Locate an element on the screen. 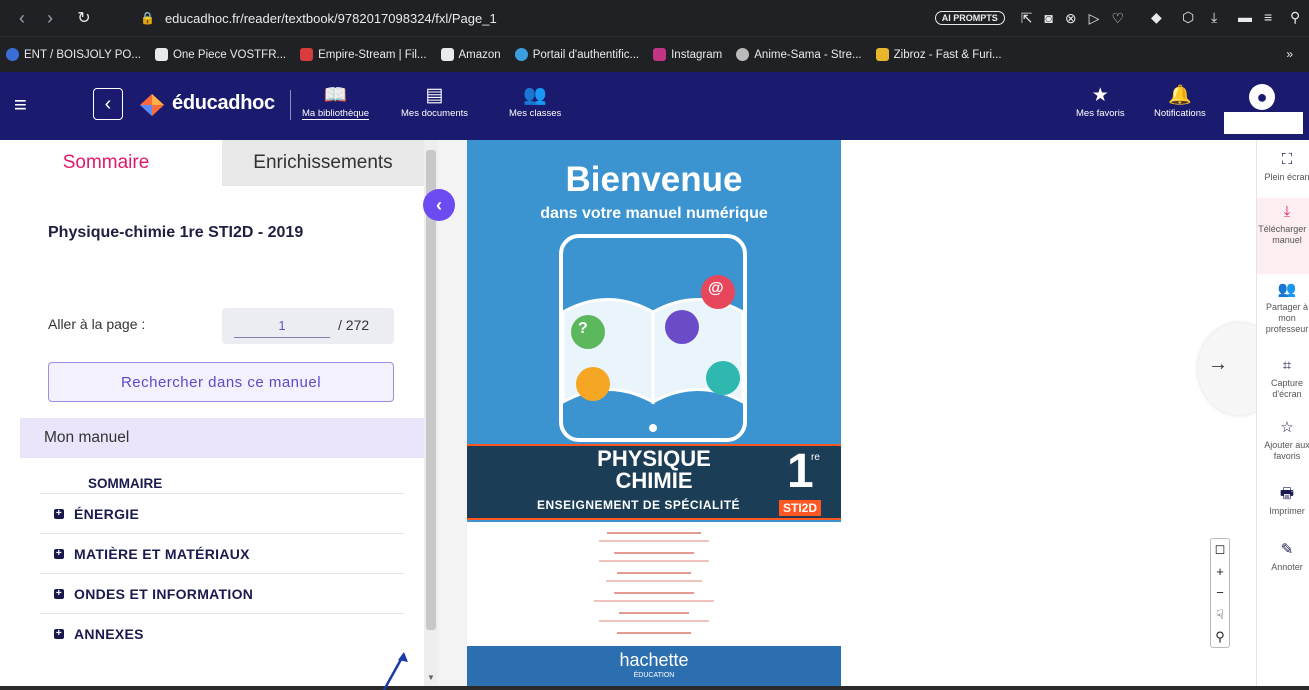 This screenshot has width=1309, height=690. tab-enrichissements: Enrichissements is located at coordinates (323, 163).